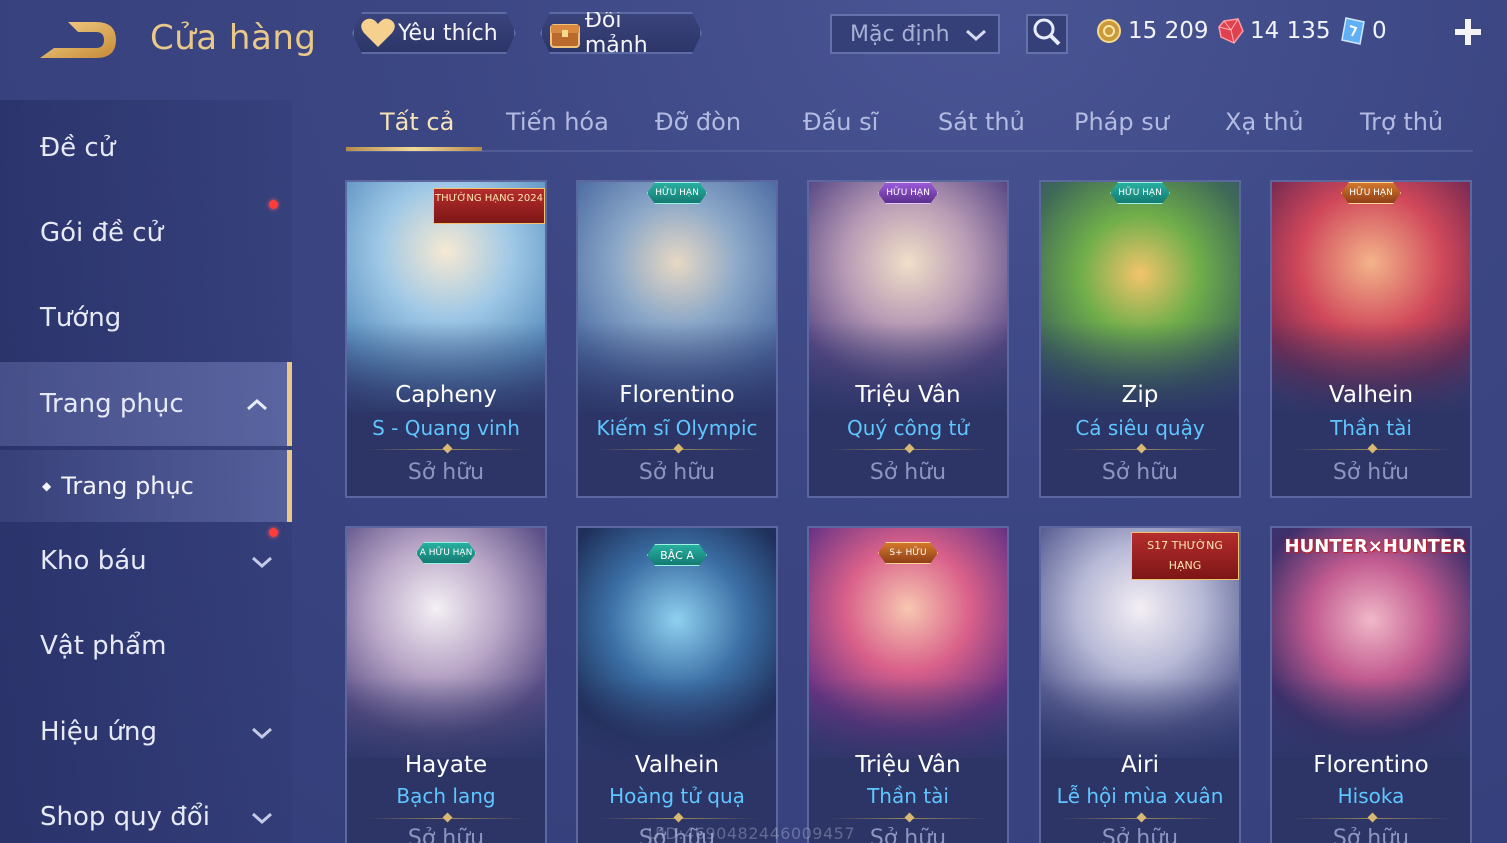 The image size is (1507, 843). What do you see at coordinates (98, 732) in the screenshot?
I see `sidebar-item-label: Hiệu ứng` at bounding box center [98, 732].